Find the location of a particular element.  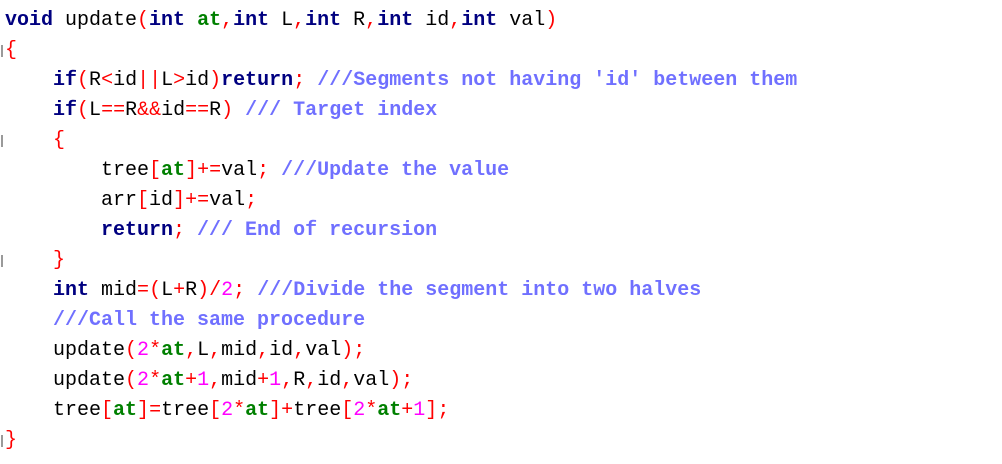

code-token: /// End of recursion is located at coordinates (311, 230).